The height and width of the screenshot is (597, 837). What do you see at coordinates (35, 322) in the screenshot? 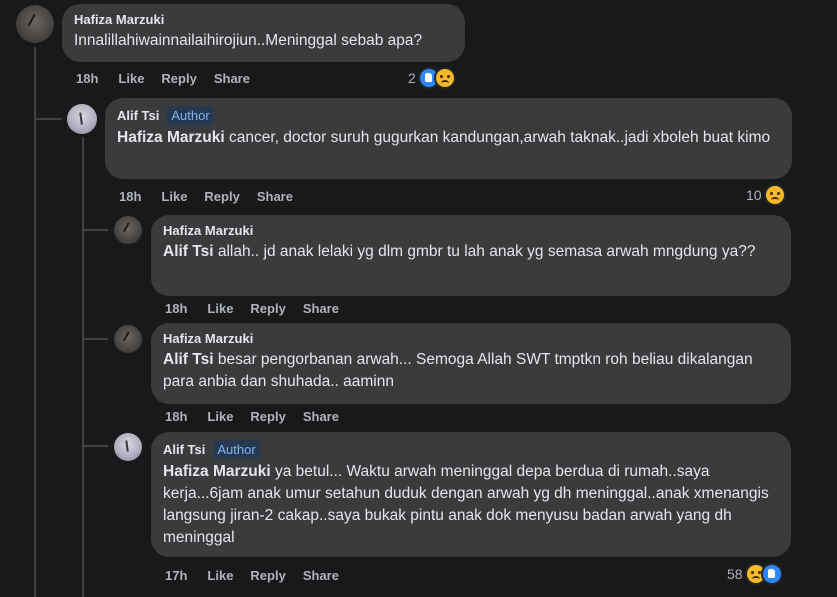
I see `thread-line-root` at bounding box center [35, 322].